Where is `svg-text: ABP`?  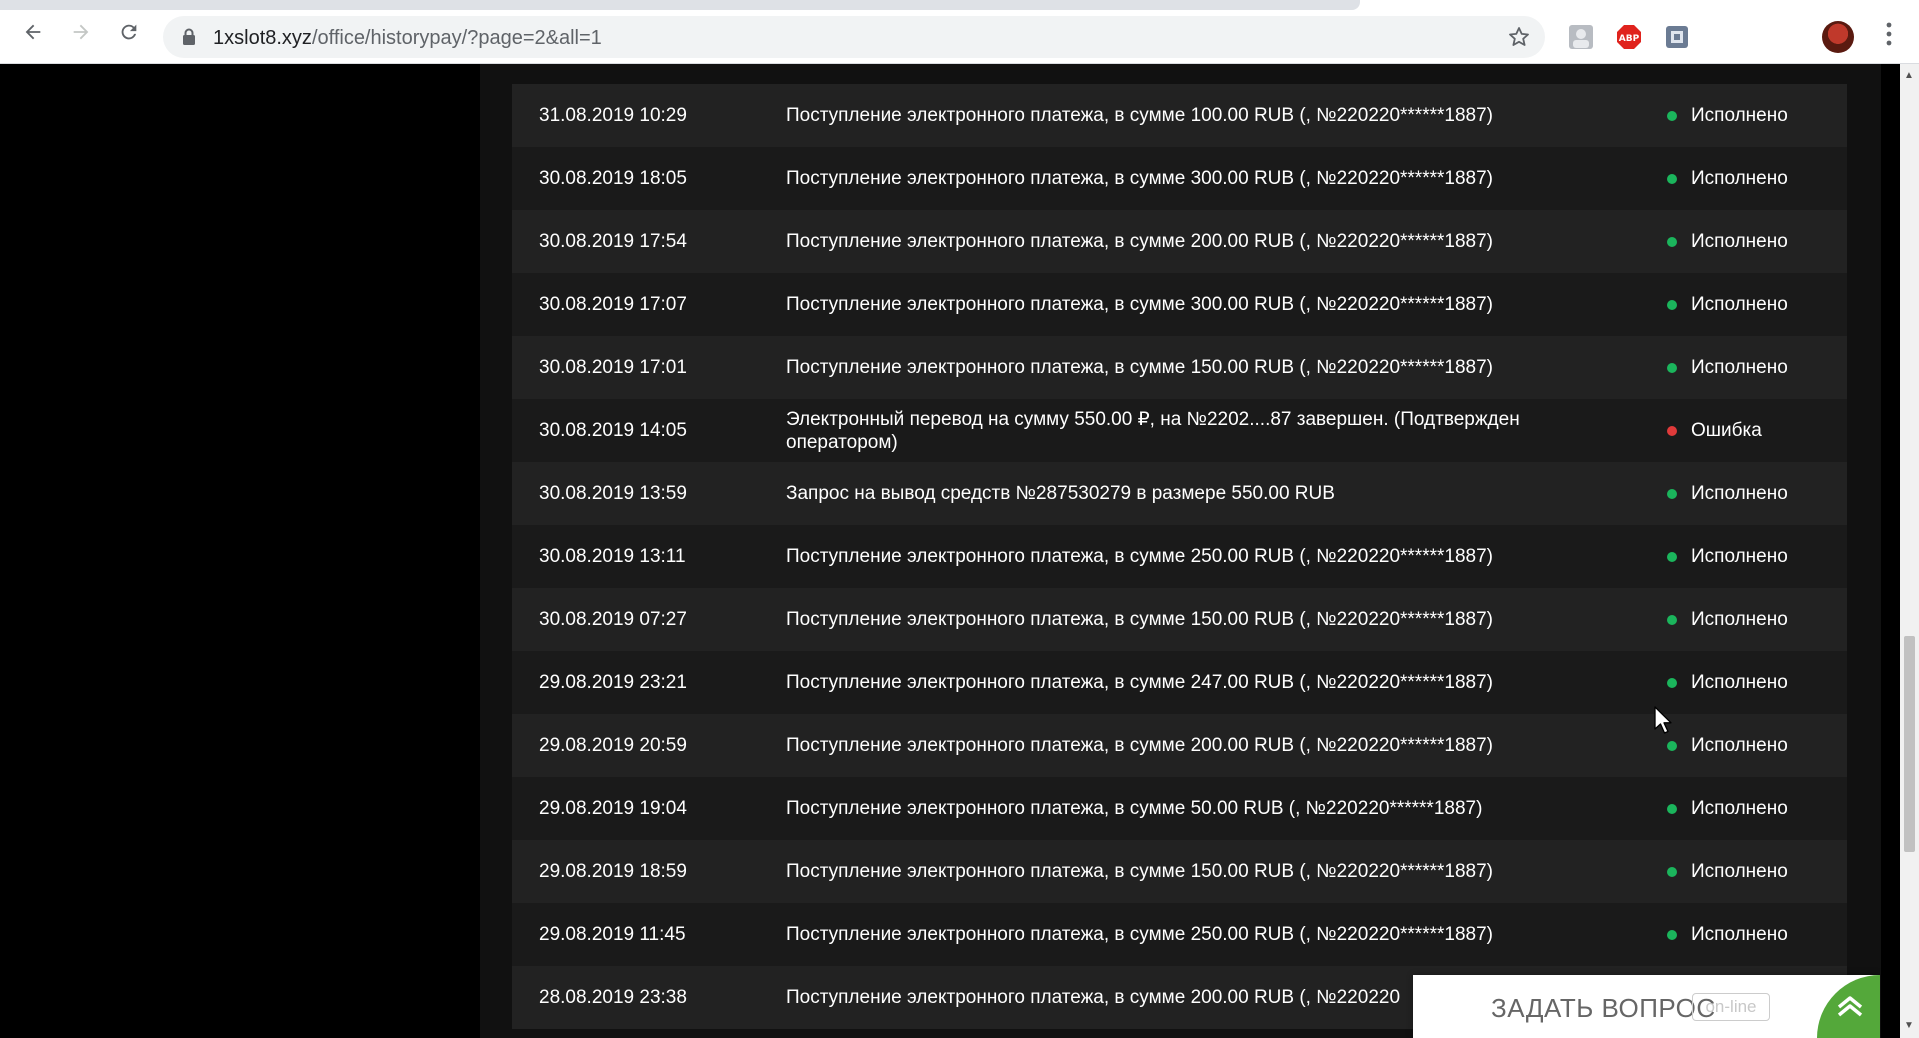
svg-text: ABP is located at coordinates (1629, 39).